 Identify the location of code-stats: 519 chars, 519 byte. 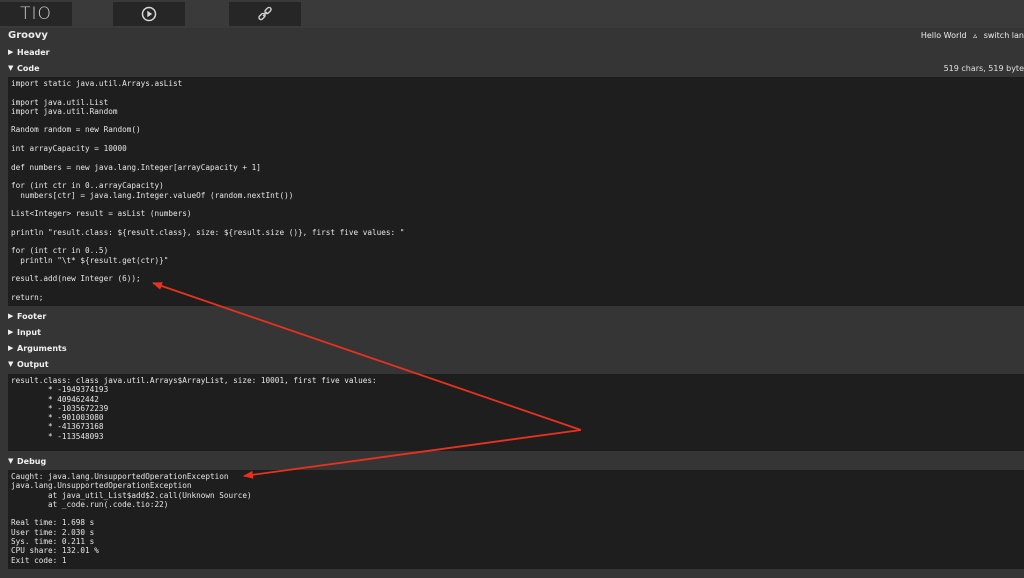
(983, 68).